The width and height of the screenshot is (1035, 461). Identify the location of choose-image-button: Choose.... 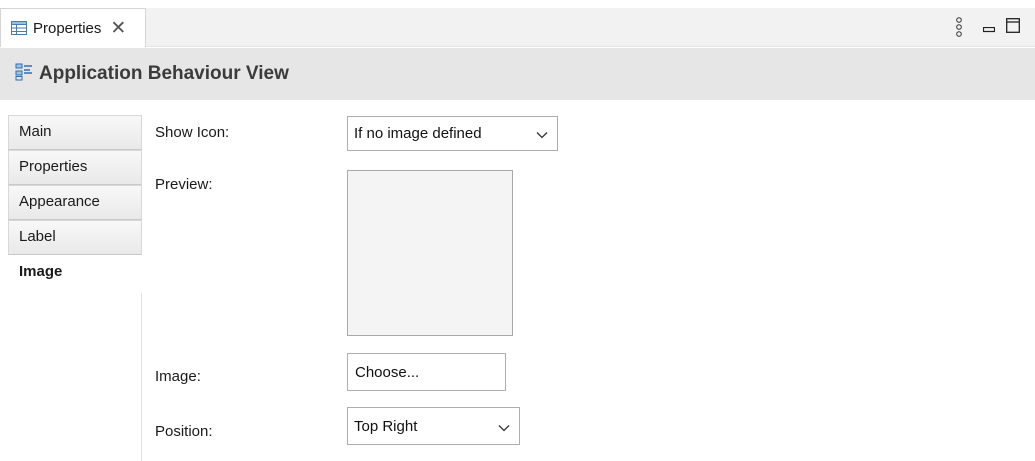
(426, 372).